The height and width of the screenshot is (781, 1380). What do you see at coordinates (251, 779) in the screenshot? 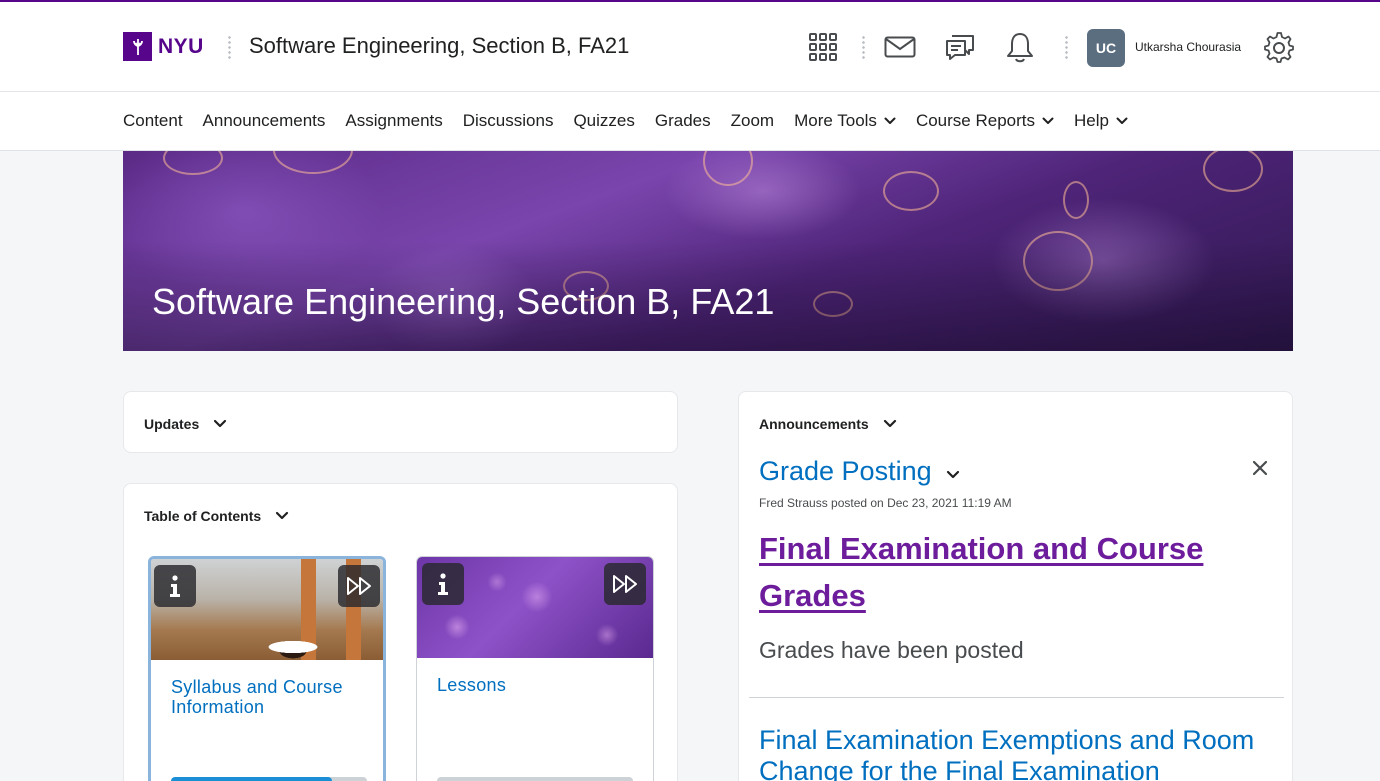
I see `progress-fill` at bounding box center [251, 779].